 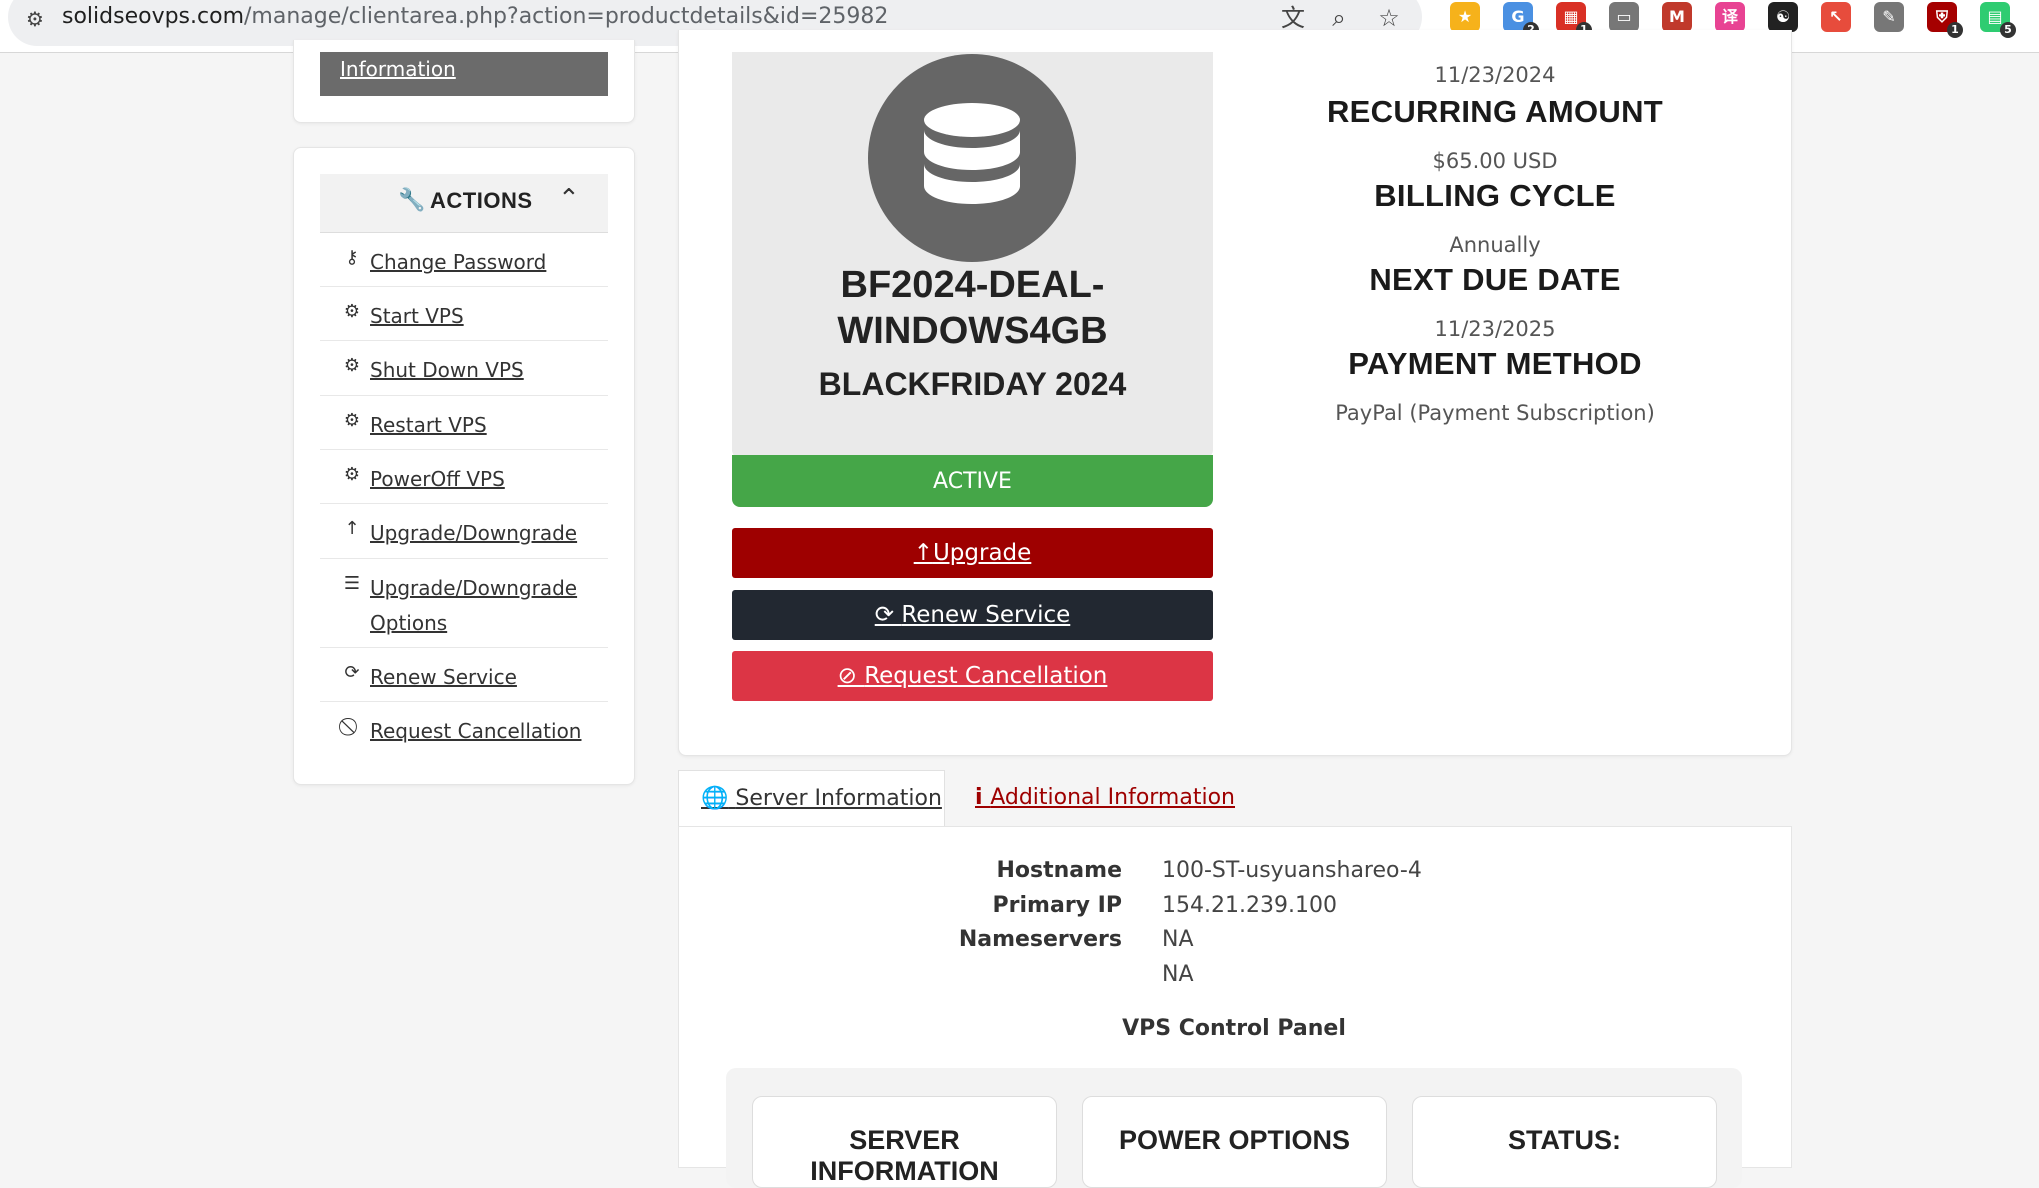 I want to click on nameserver-1-value: NA, so click(x=1178, y=939).